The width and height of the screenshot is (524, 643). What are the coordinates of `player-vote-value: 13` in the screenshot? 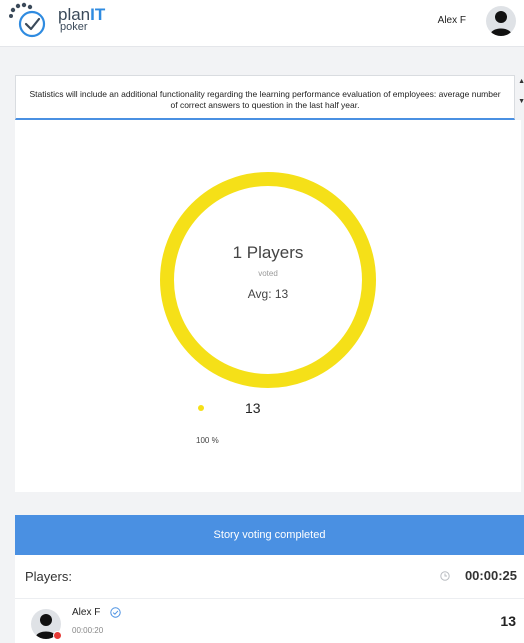 It's located at (508, 621).